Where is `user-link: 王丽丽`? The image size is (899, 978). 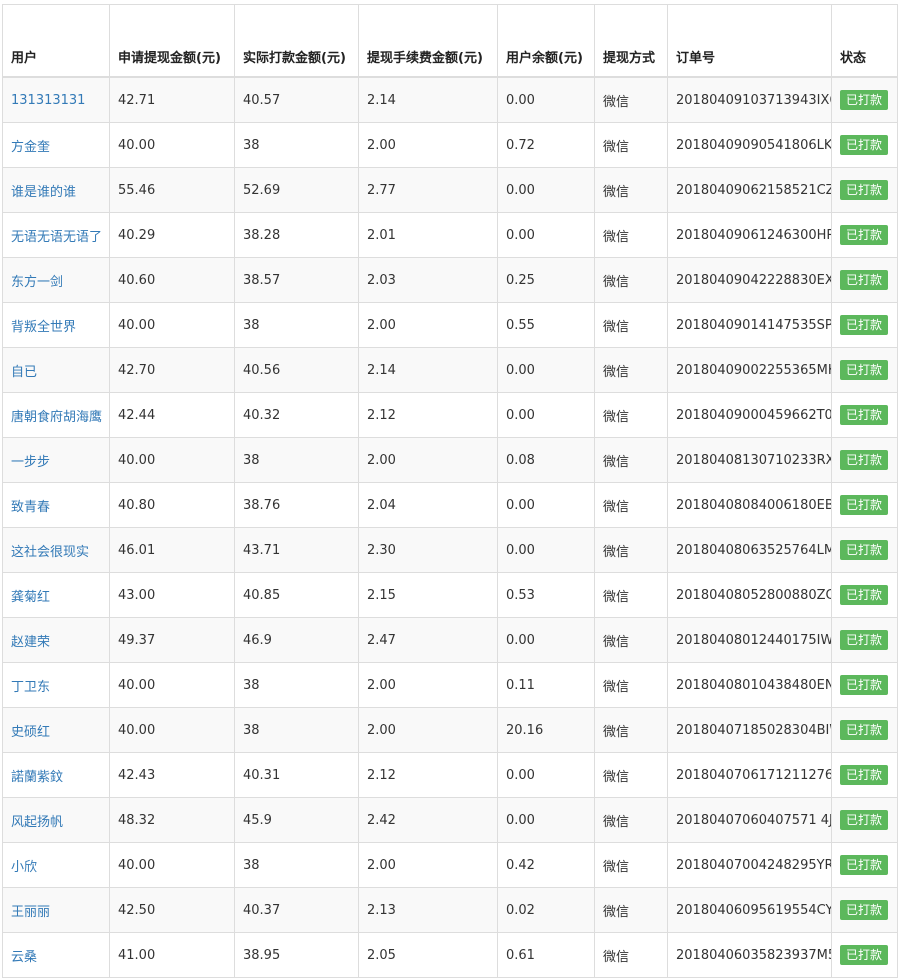
user-link: 王丽丽 is located at coordinates (30, 912).